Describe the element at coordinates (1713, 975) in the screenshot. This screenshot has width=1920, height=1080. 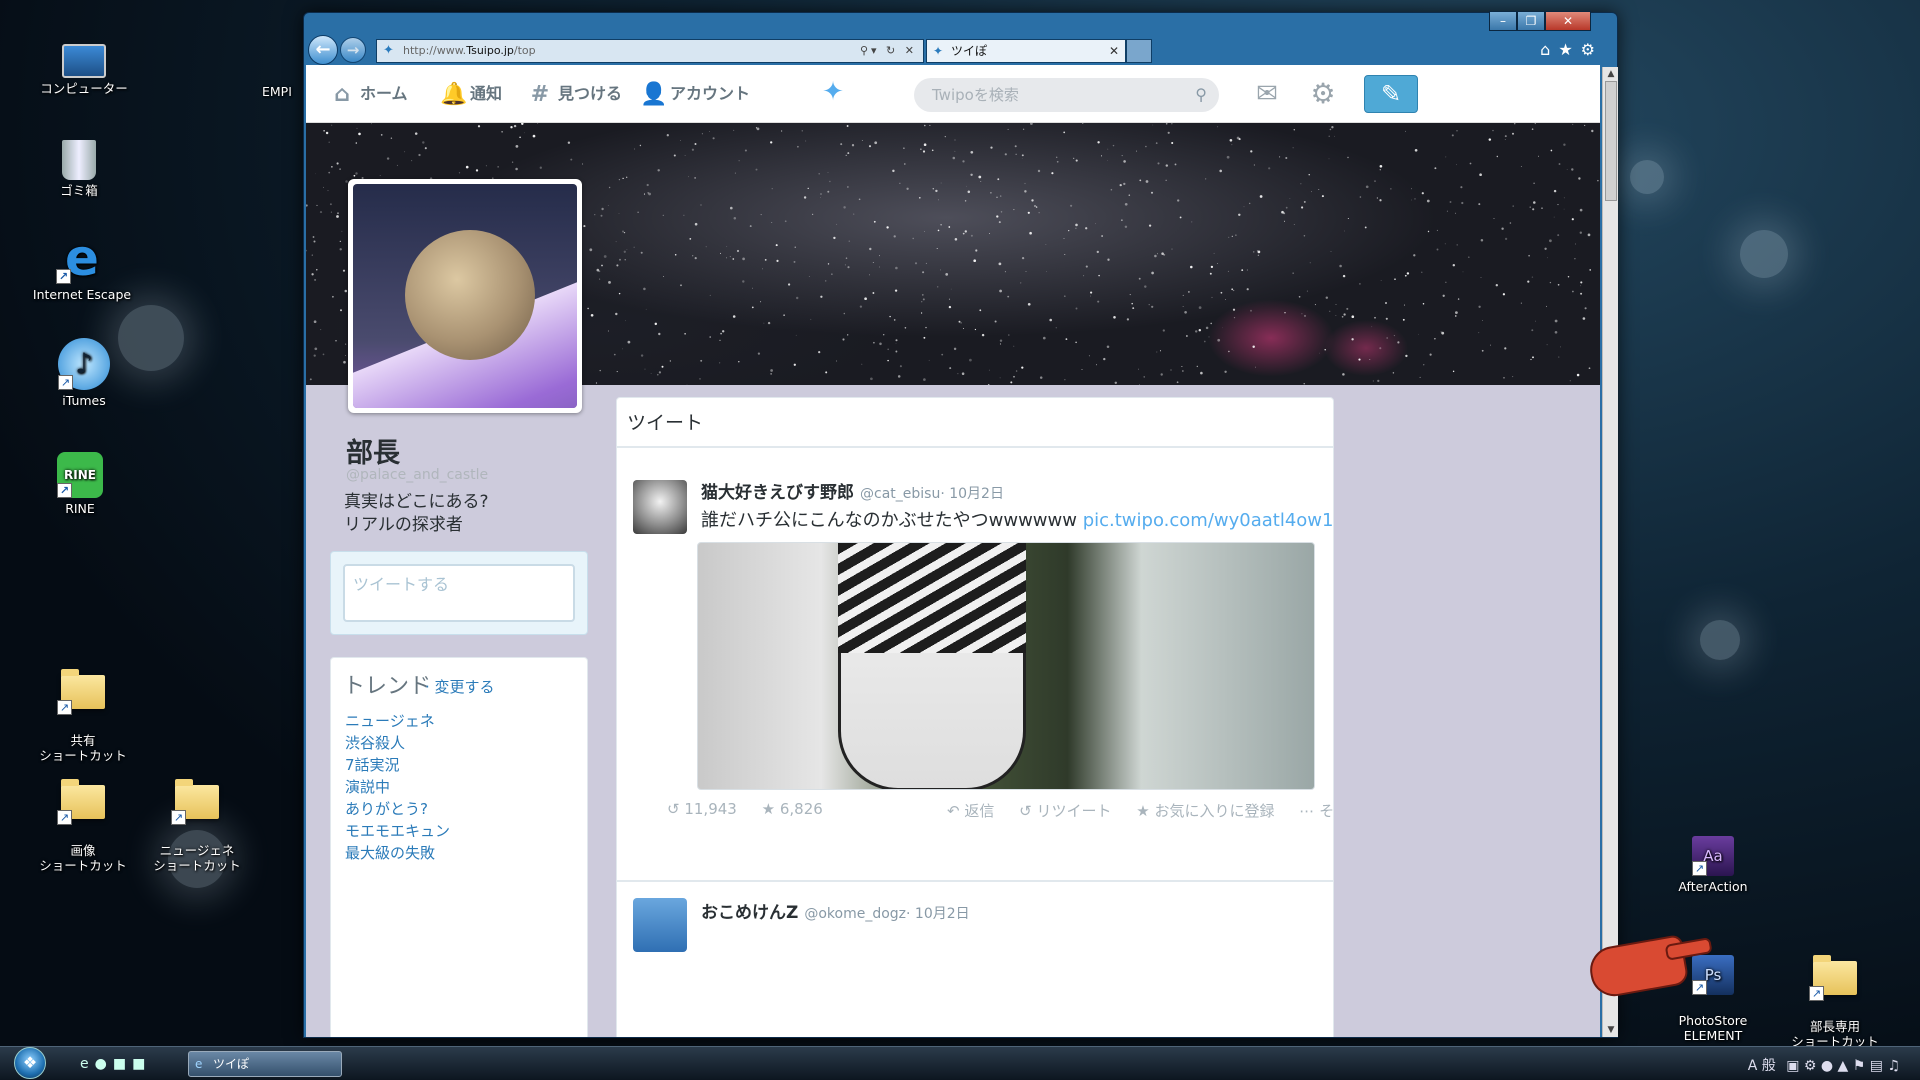
I see `app-icon: Ps ↗` at that location.